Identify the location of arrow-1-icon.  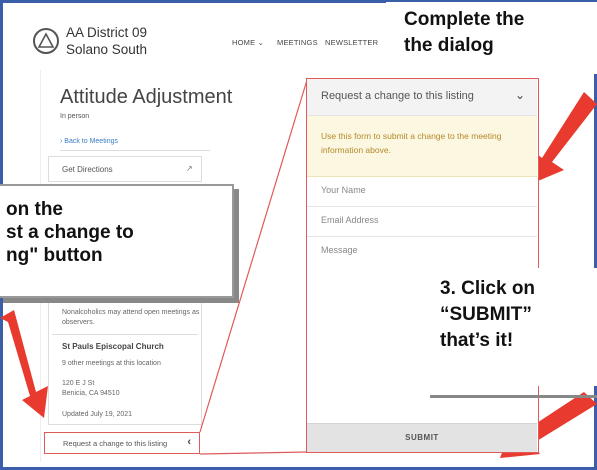
(24, 364).